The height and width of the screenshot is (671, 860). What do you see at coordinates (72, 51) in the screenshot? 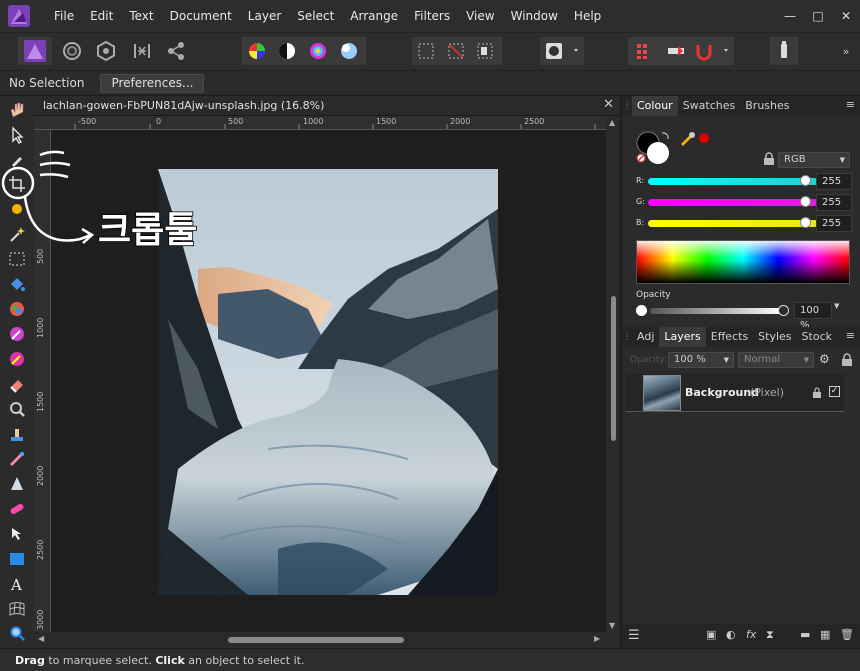
I see `liquify-persona-icon` at bounding box center [72, 51].